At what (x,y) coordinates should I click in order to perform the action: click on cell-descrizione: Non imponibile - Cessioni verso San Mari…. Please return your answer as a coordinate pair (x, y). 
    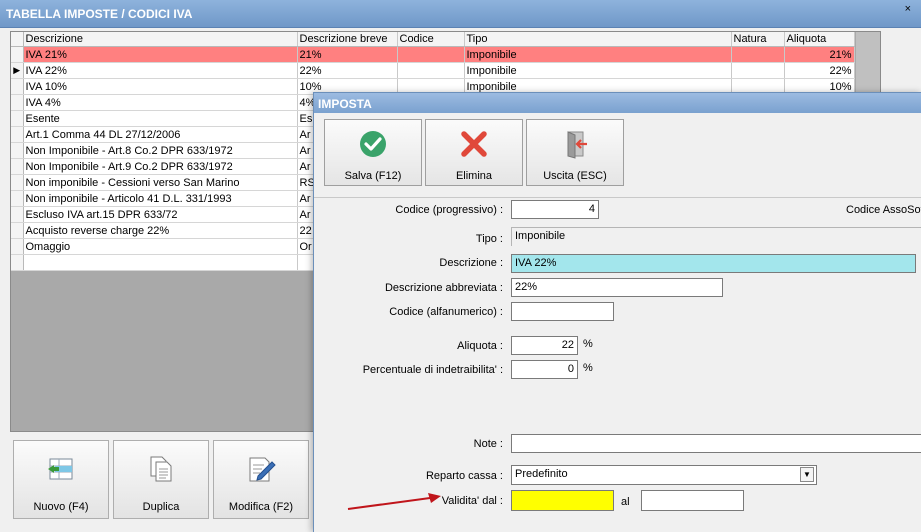
    Looking at the image, I should click on (160, 182).